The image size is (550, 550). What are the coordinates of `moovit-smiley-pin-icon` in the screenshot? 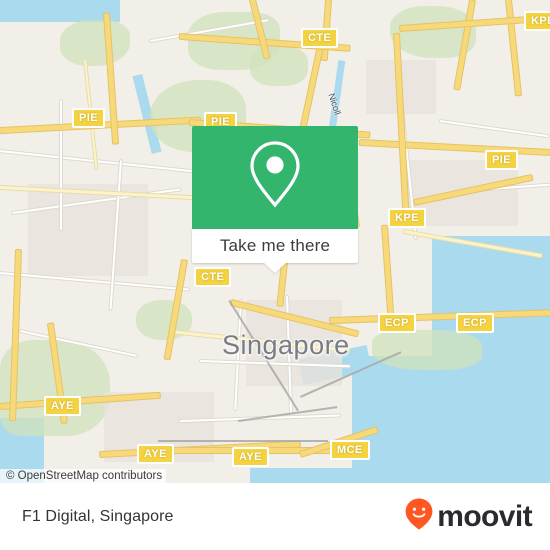 It's located at (419, 516).